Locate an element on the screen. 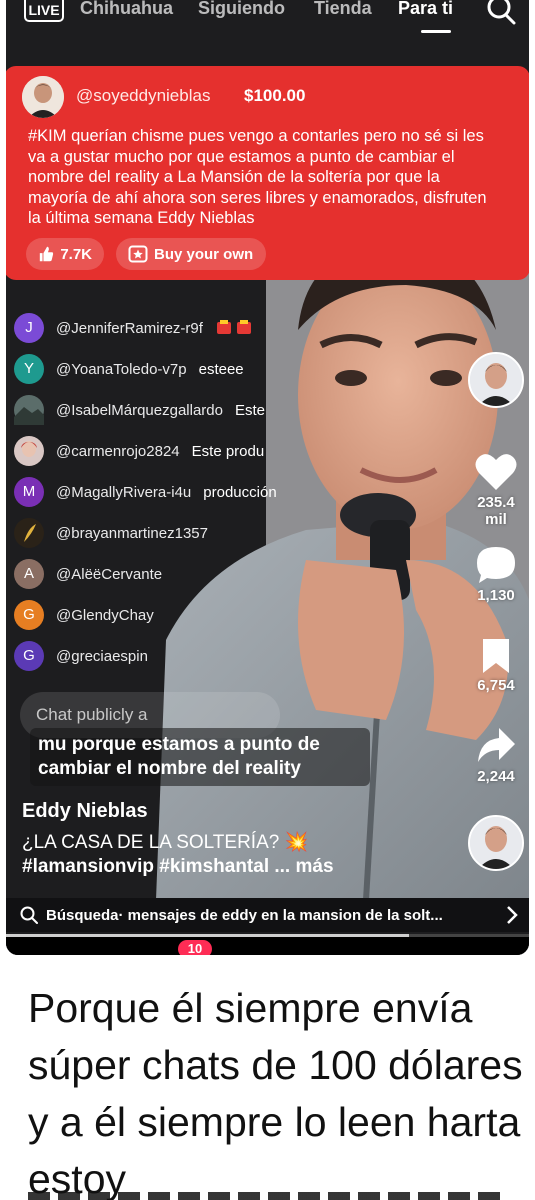 This screenshot has height=1200, width=535. comment-count: 1,130 is located at coordinates (496, 595).